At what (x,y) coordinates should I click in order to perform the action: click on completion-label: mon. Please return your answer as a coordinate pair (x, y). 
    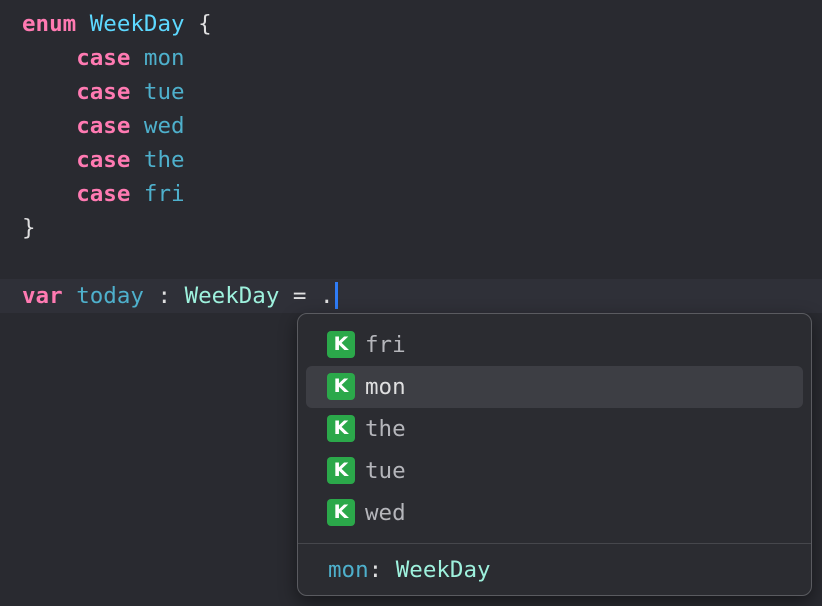
    Looking at the image, I should click on (385, 387).